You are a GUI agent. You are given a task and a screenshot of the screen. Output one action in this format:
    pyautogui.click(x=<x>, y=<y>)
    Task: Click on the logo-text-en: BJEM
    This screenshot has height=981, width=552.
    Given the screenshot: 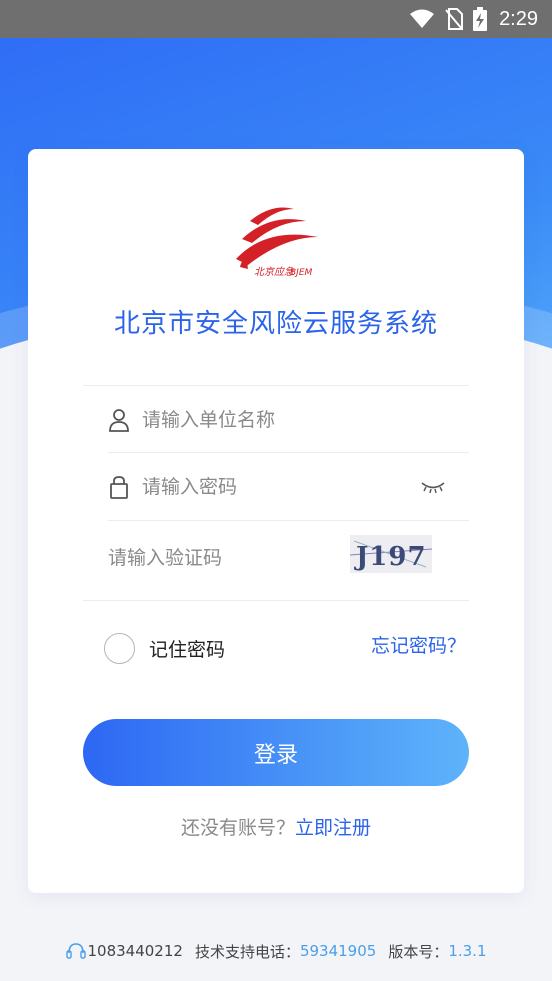 What is the action you would take?
    pyautogui.click(x=301, y=273)
    